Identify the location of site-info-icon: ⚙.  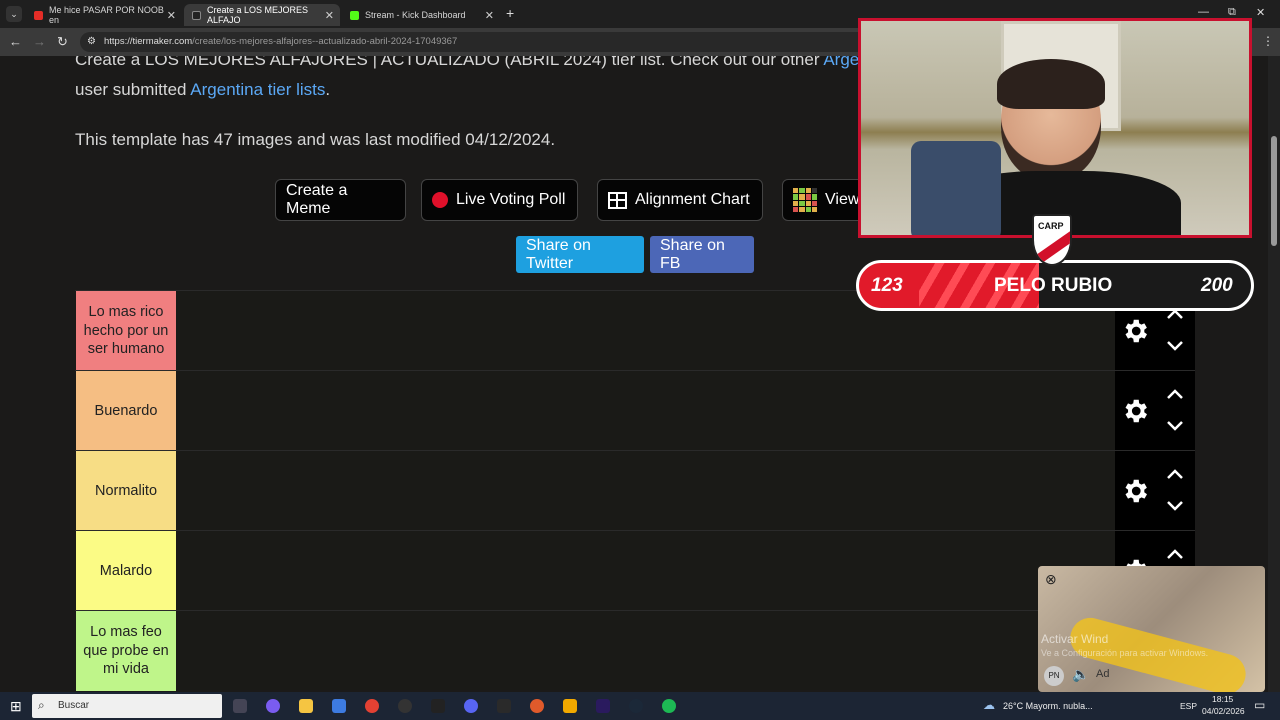
(91, 41).